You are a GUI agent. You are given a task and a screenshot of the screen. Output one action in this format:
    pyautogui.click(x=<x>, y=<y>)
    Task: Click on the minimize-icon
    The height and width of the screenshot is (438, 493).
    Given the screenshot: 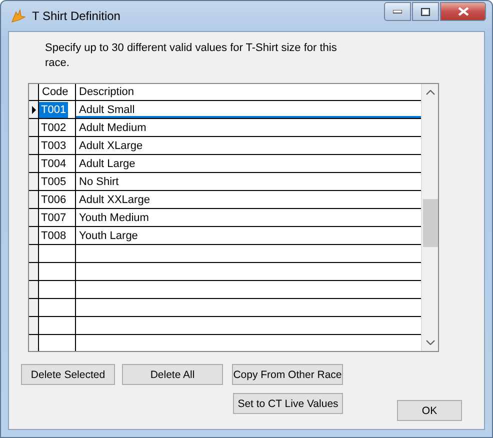 What is the action you would take?
    pyautogui.click(x=397, y=12)
    